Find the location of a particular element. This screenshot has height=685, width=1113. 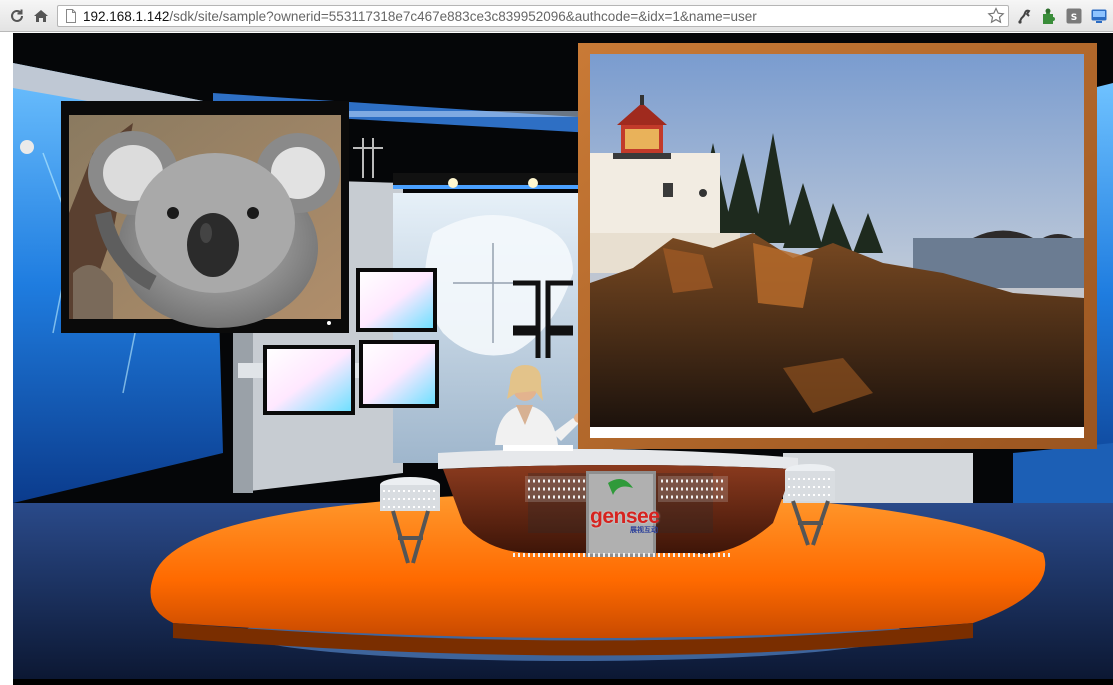

extension-icon is located at coordinates (1024, 16).